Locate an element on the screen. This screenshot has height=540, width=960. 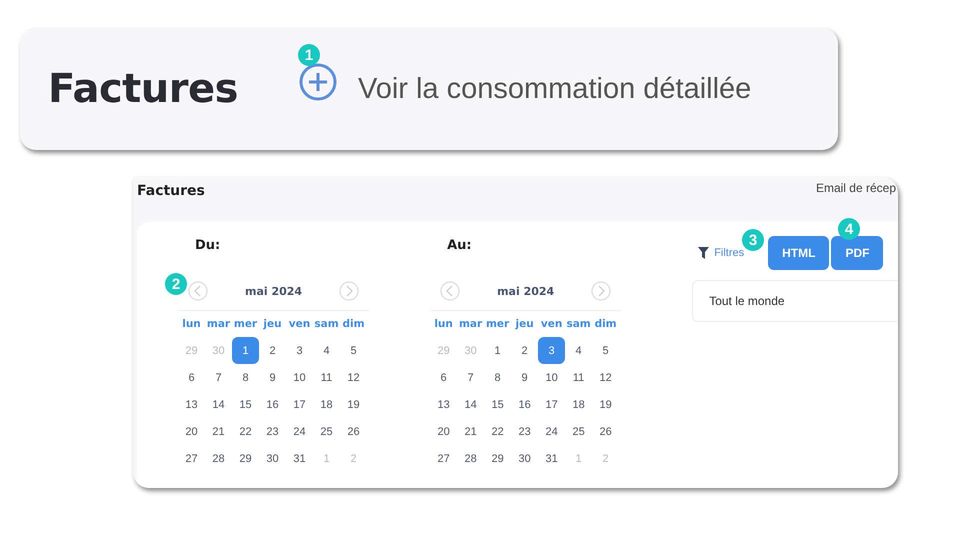
audience-row: Tout le monde is located at coordinates (795, 301).